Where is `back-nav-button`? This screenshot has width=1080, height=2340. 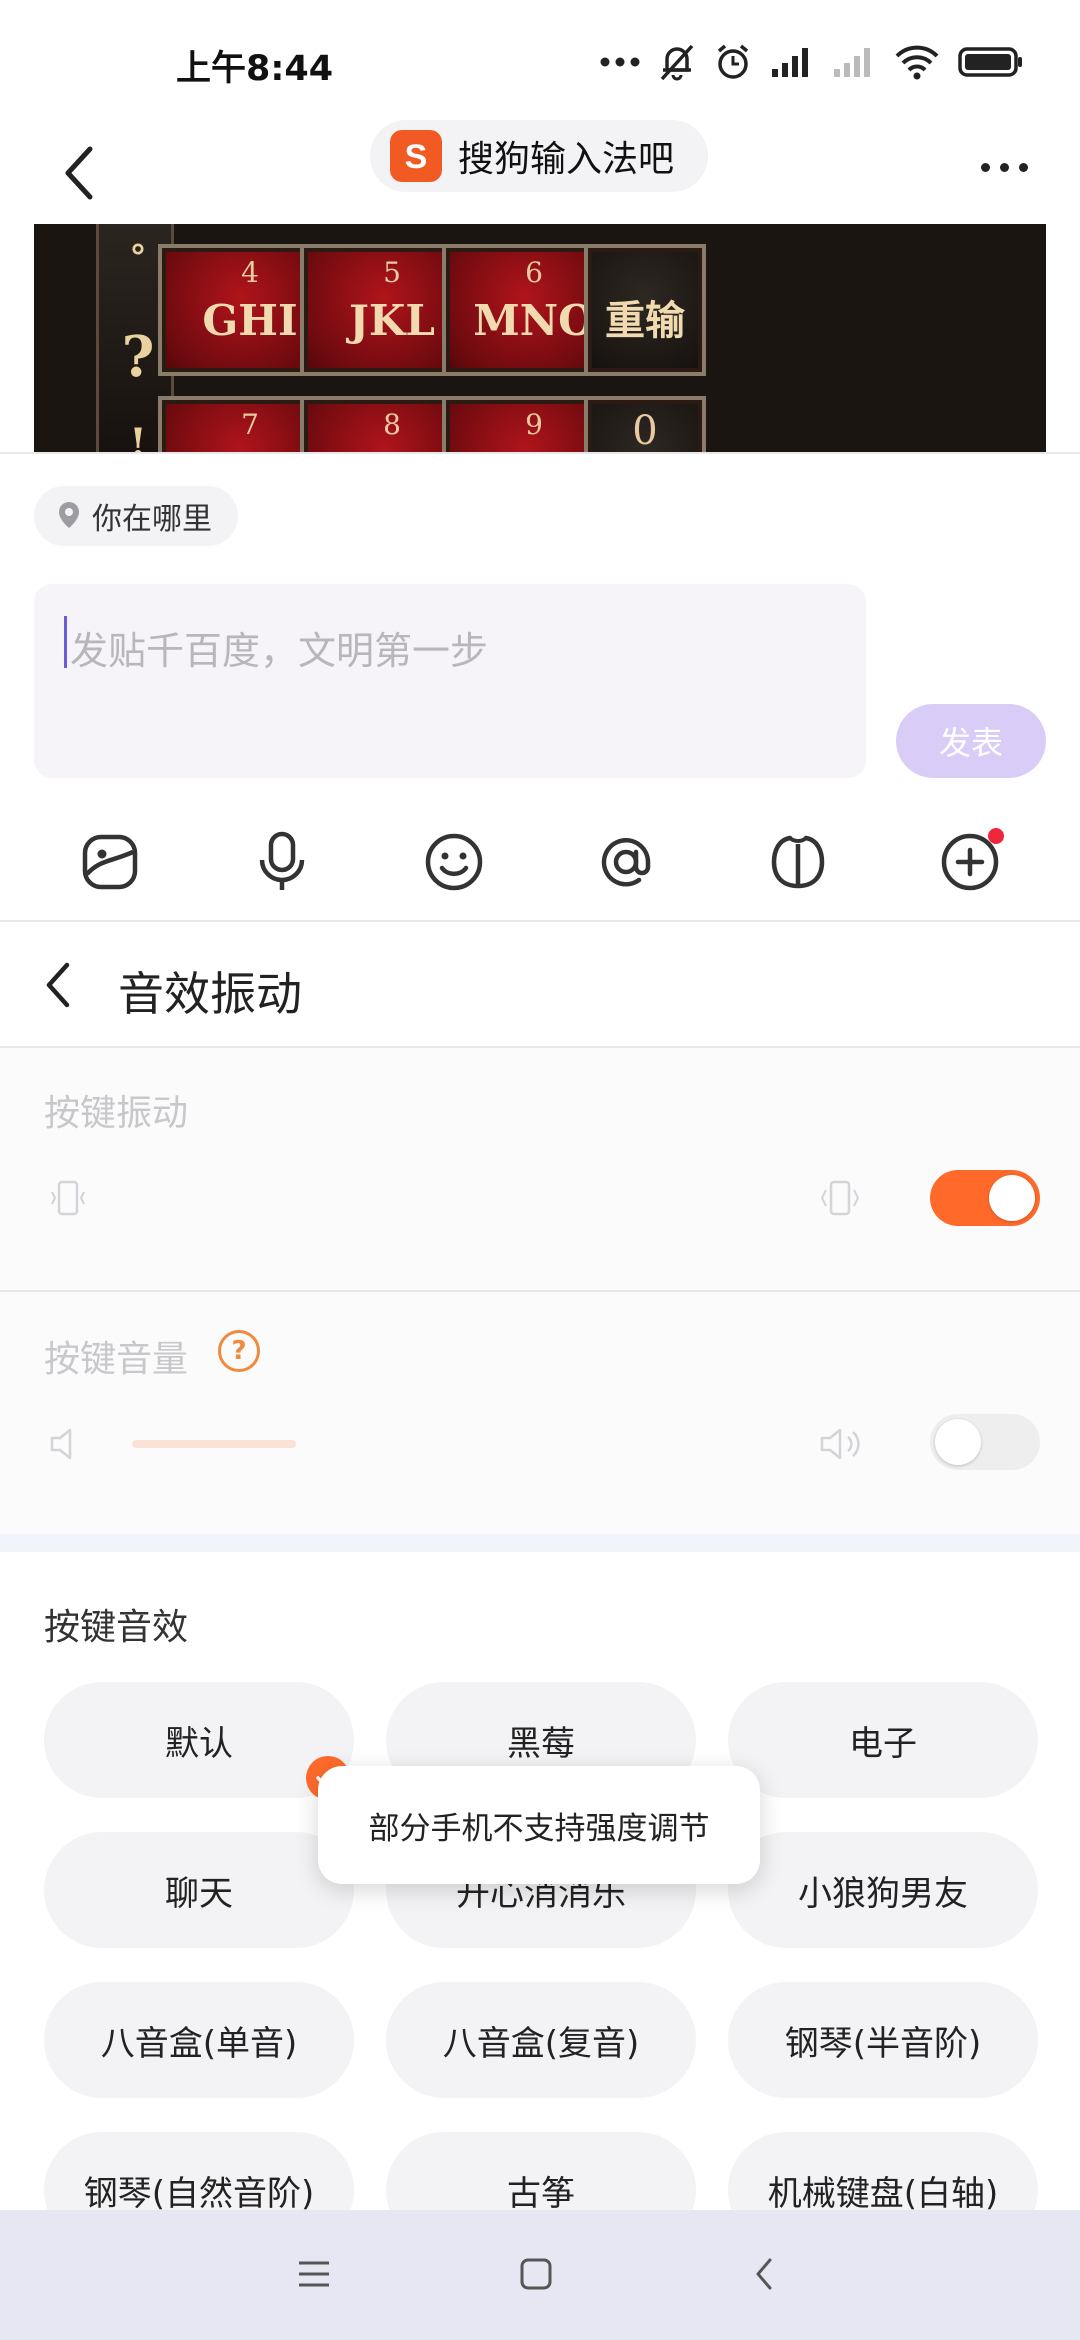 back-nav-button is located at coordinates (764, 2274).